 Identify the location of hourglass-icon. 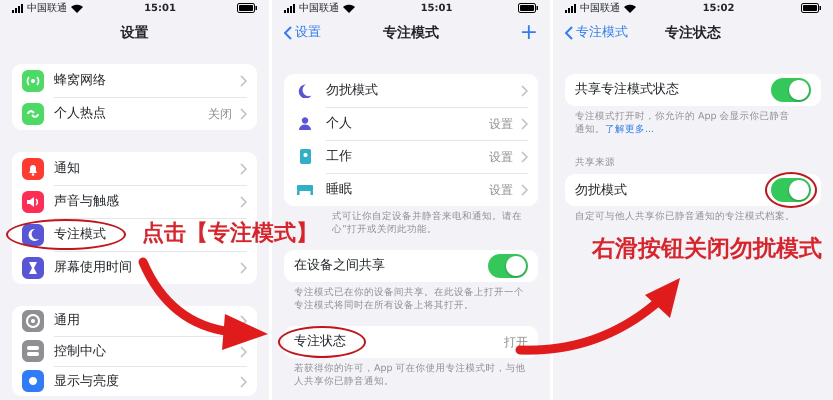
(33, 267).